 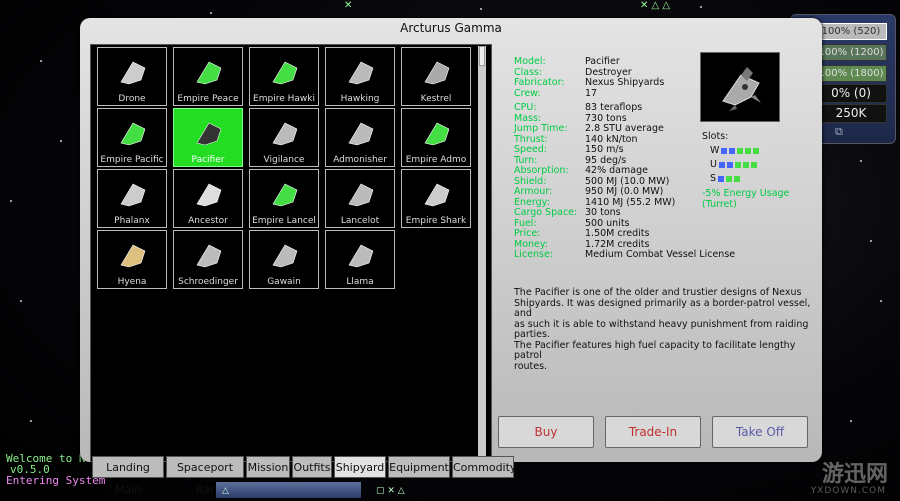 I want to click on info-label: Shield:, so click(x=530, y=181).